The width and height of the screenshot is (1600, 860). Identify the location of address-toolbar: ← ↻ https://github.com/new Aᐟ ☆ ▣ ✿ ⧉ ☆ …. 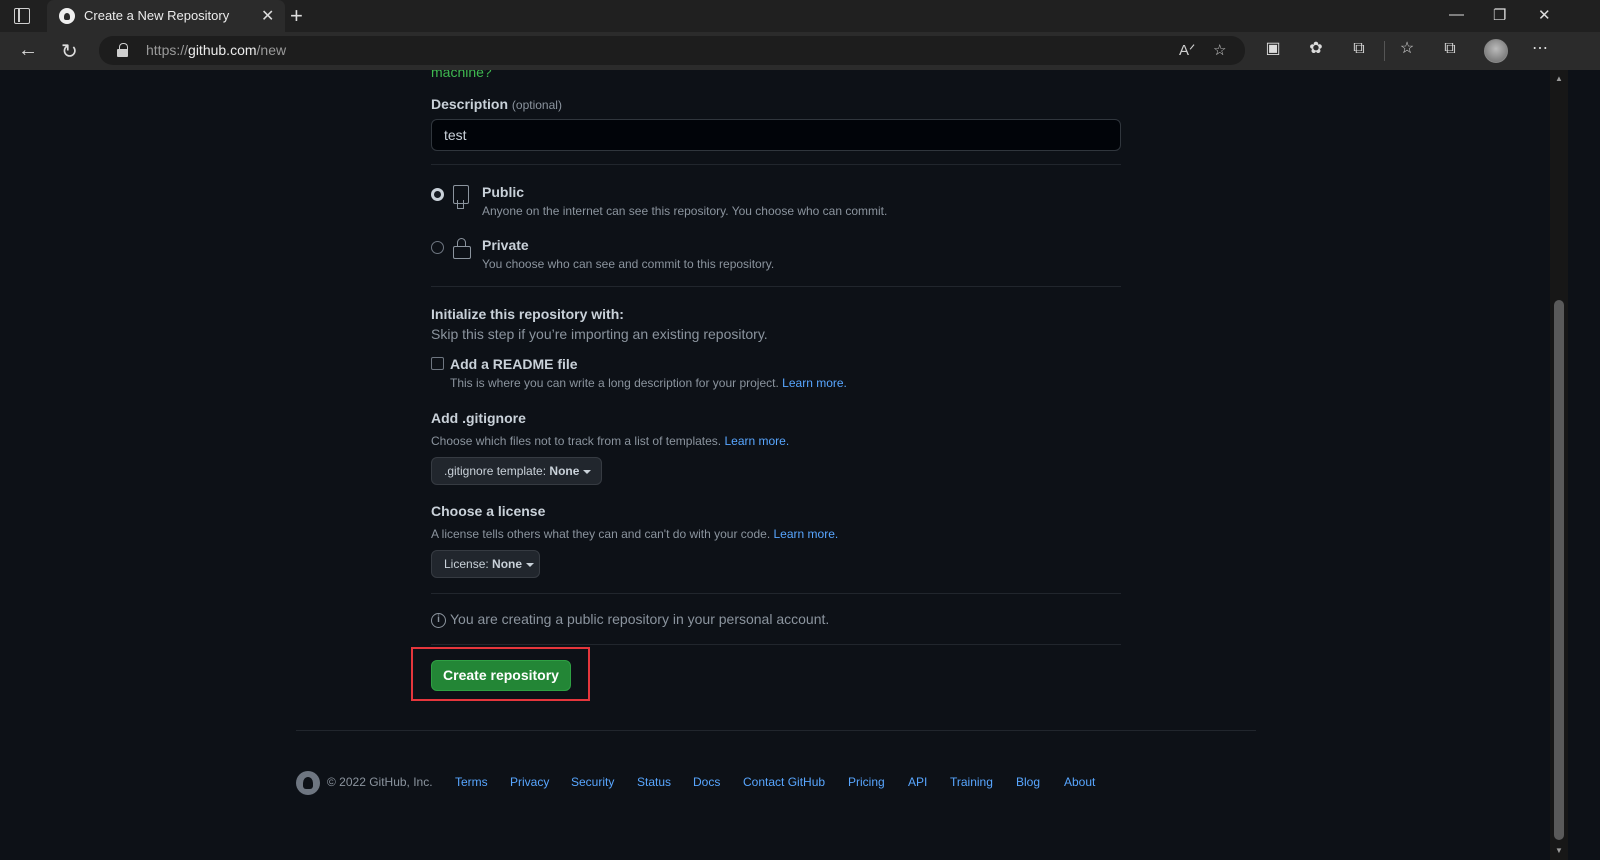
(800, 51).